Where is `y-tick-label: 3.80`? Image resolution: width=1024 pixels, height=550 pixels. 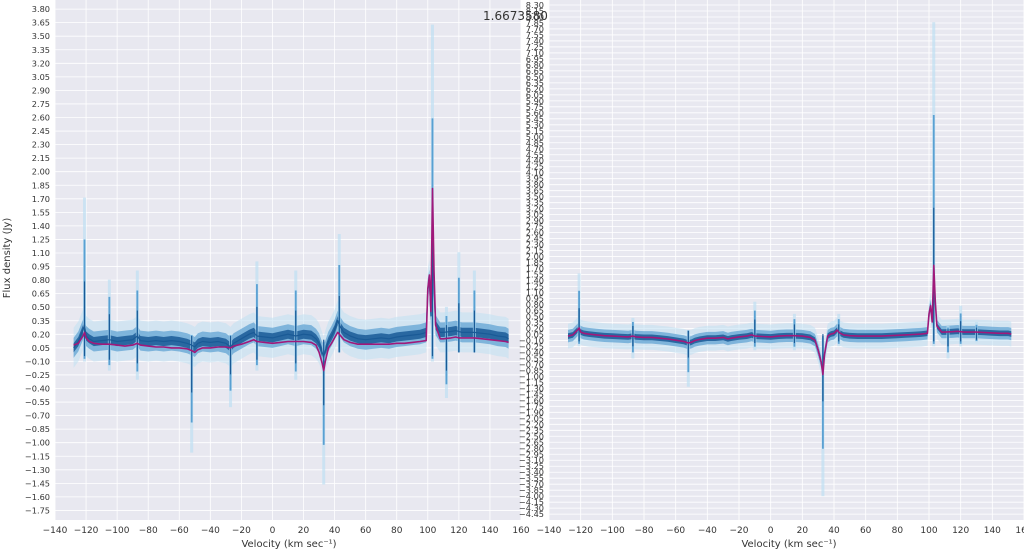 y-tick-label: 3.80 is located at coordinates (41, 9).